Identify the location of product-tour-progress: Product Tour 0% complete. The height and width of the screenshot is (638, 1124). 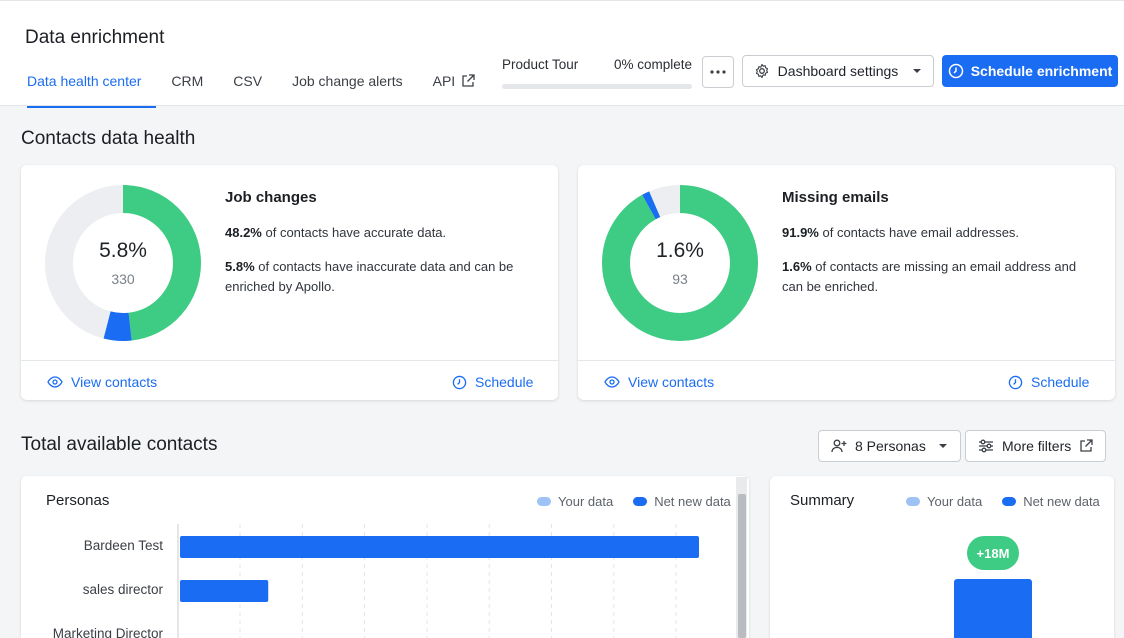
(597, 73).